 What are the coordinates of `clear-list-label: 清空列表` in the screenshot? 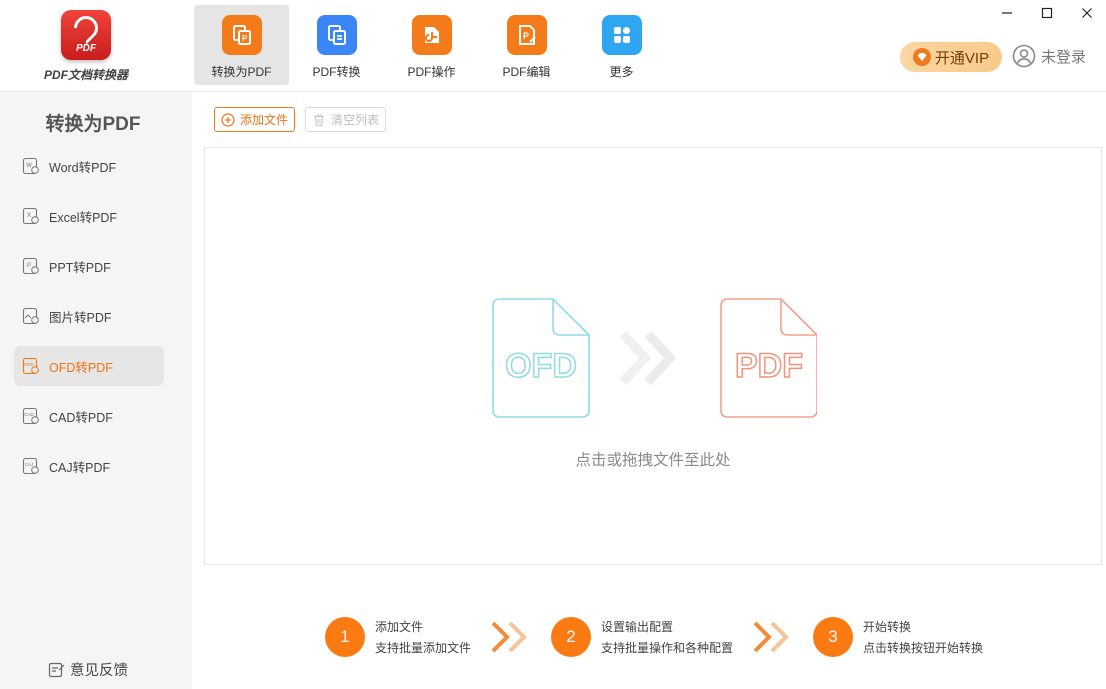 It's located at (355, 120).